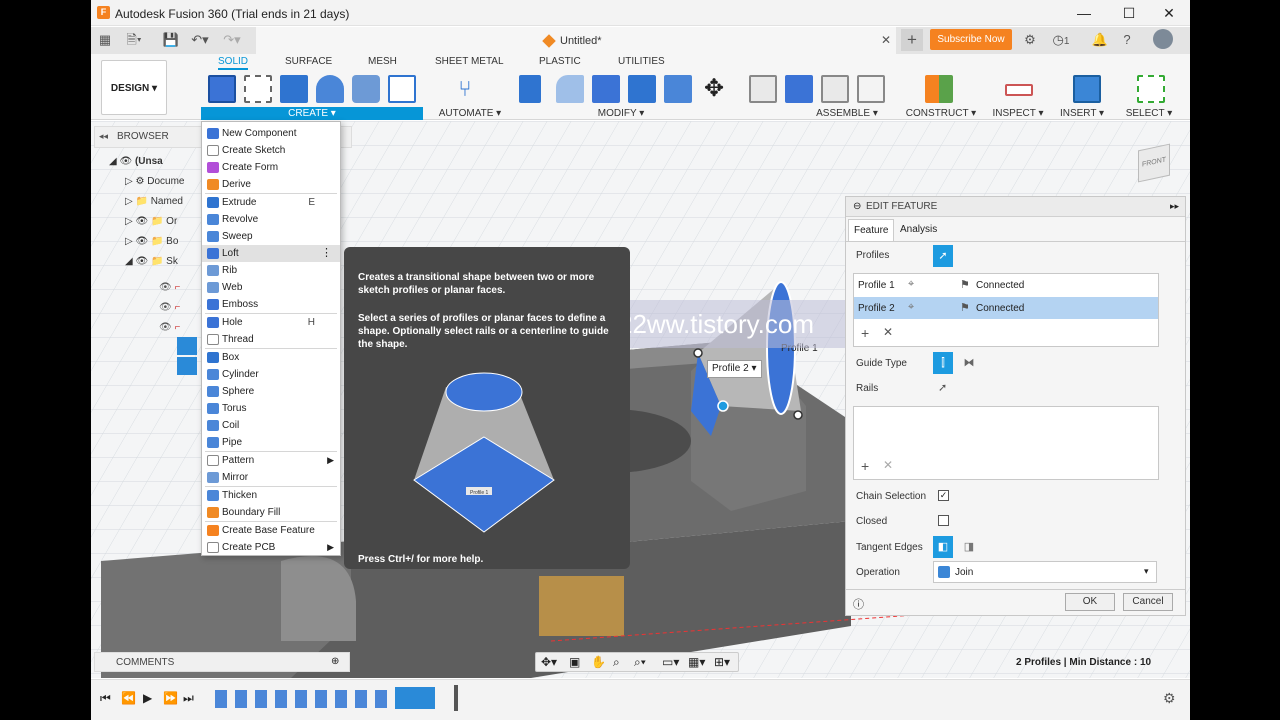 This screenshot has height=720, width=1280. Describe the element at coordinates (871, 89) in the screenshot. I see `joint-origin-icon` at that location.